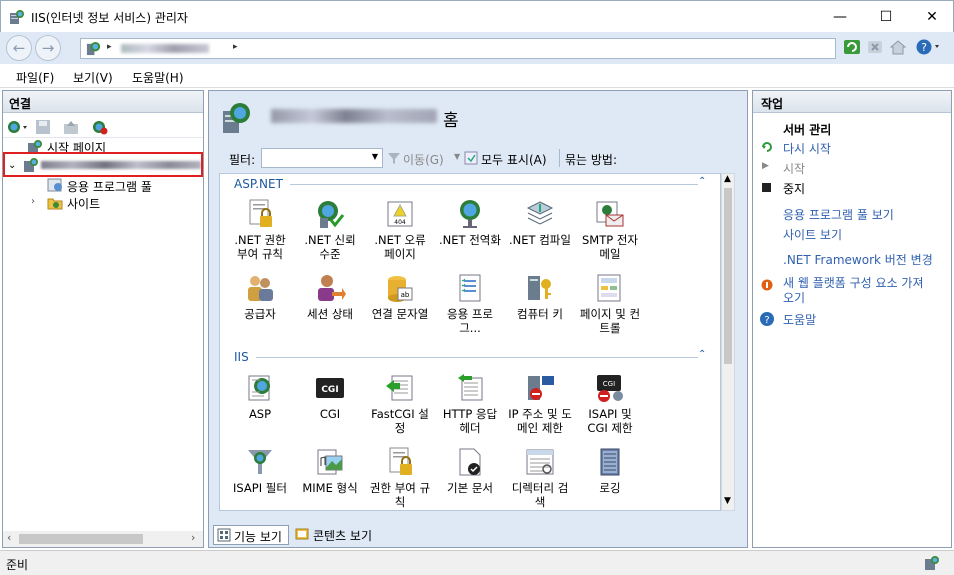  What do you see at coordinates (794, 188) in the screenshot?
I see `stop-link: 중지` at bounding box center [794, 188].